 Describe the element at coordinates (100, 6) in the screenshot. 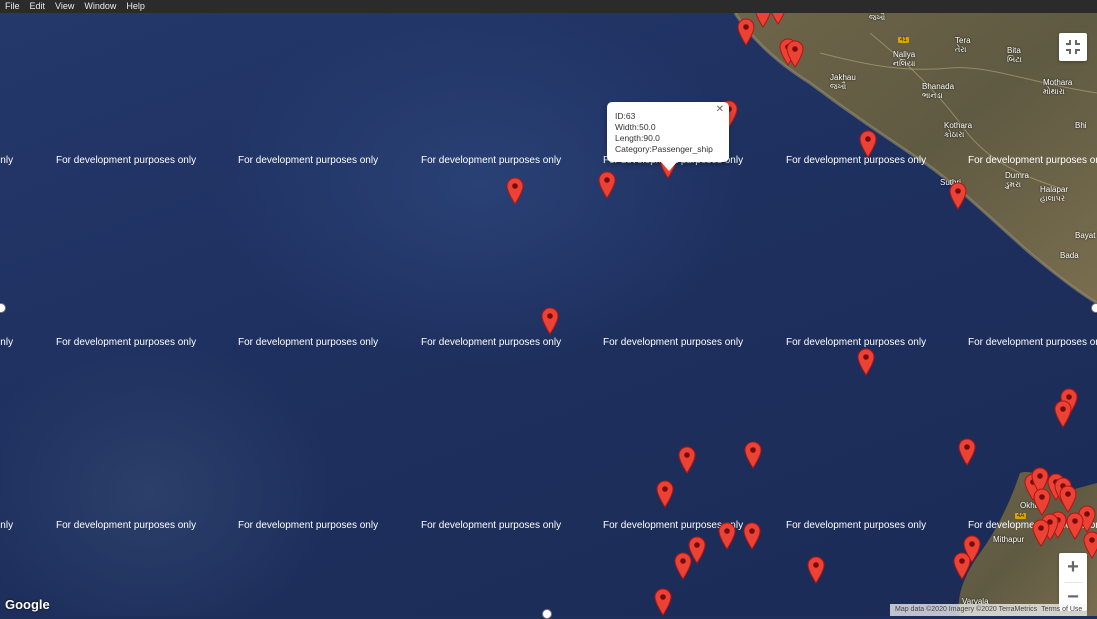

I see `menu-window: Window` at that location.